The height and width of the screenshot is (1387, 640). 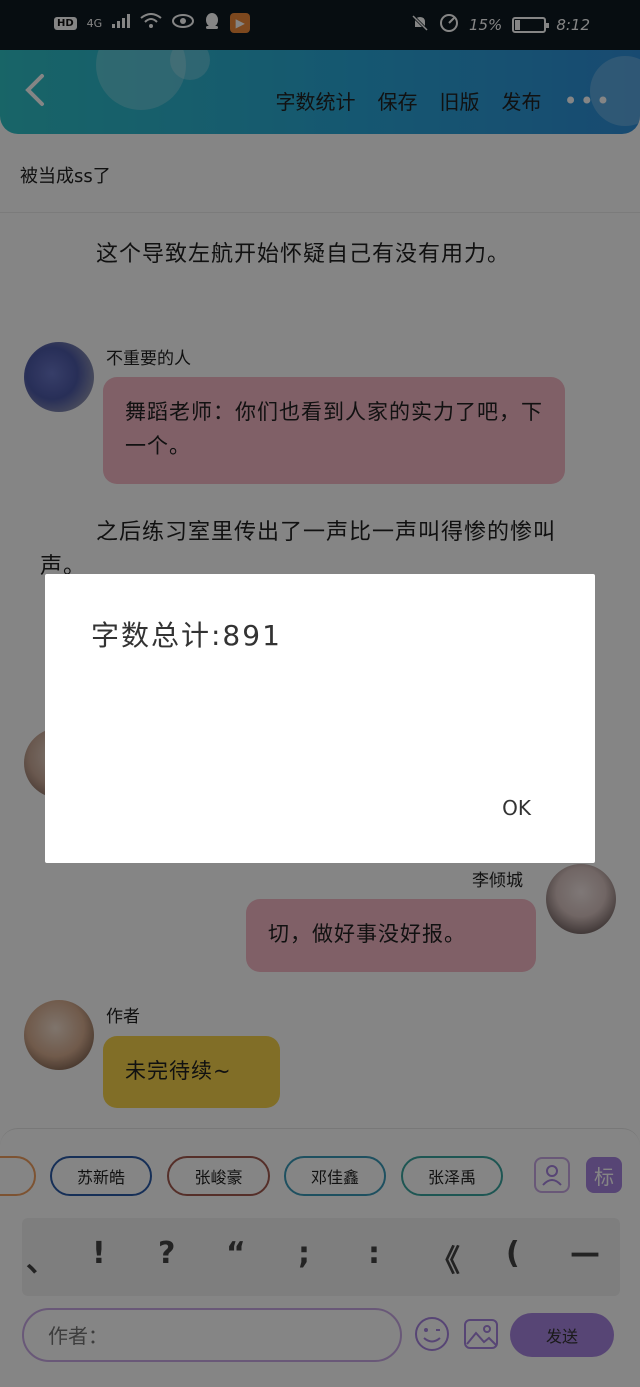 What do you see at coordinates (186, 635) in the screenshot?
I see `word-count-message: 字数总计:891` at bounding box center [186, 635].